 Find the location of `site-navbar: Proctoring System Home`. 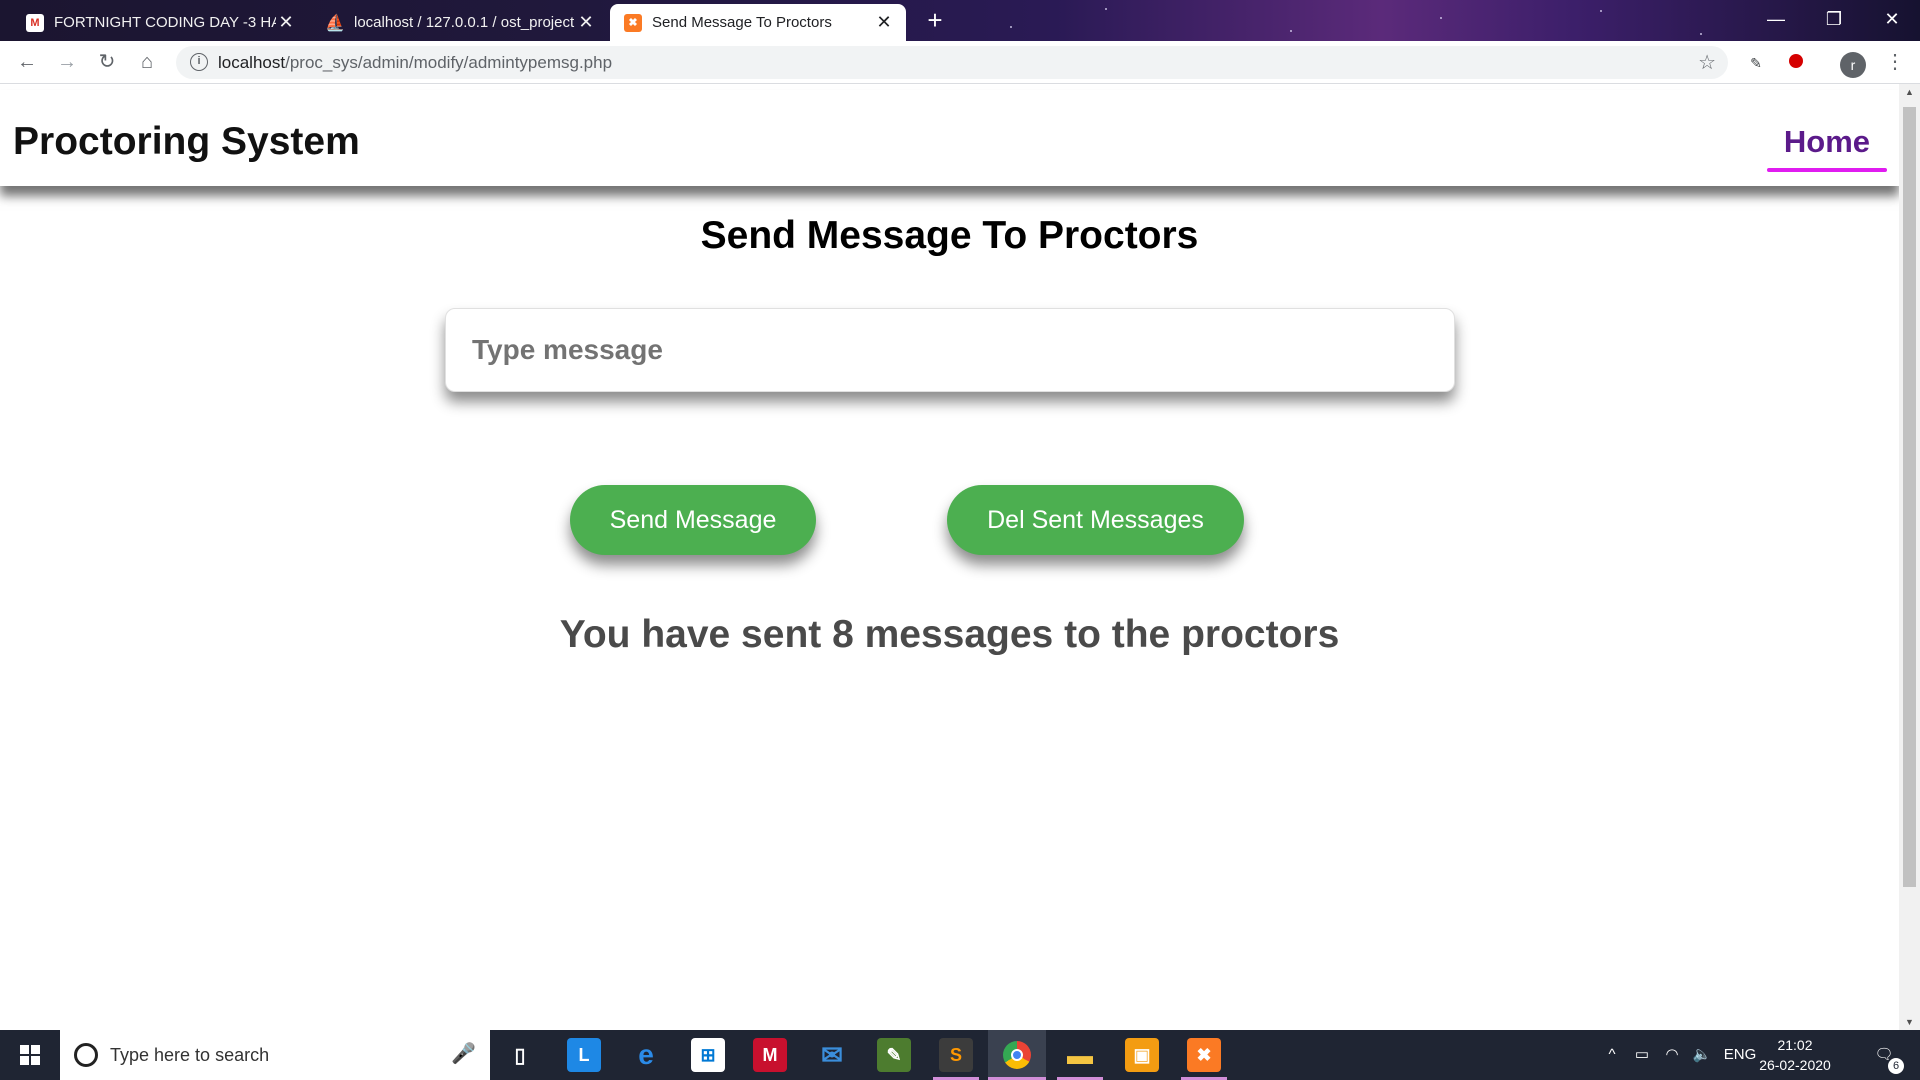

site-navbar: Proctoring System Home is located at coordinates (949, 138).